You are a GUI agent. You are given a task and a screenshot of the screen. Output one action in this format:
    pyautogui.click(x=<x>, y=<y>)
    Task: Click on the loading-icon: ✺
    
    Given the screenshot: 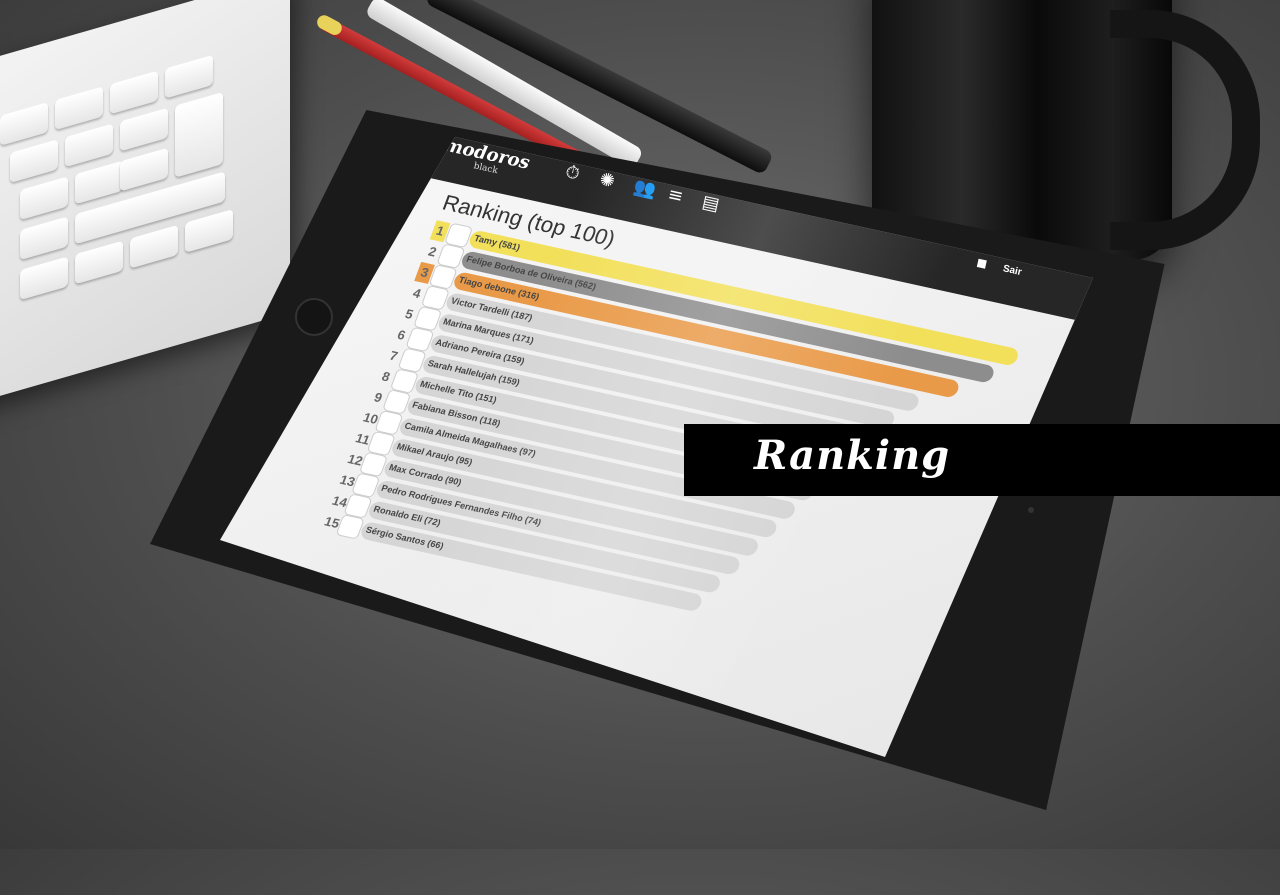 What is the action you would take?
    pyautogui.click(x=607, y=181)
    